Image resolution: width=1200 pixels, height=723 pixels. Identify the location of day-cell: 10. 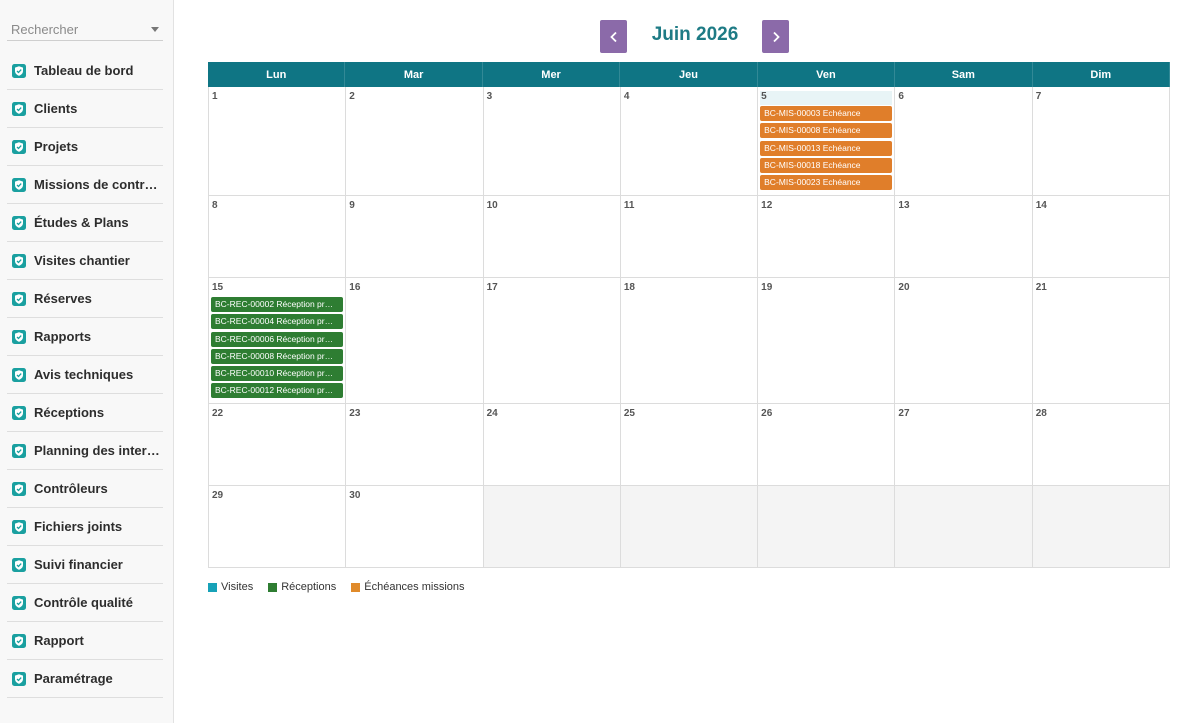
(552, 237).